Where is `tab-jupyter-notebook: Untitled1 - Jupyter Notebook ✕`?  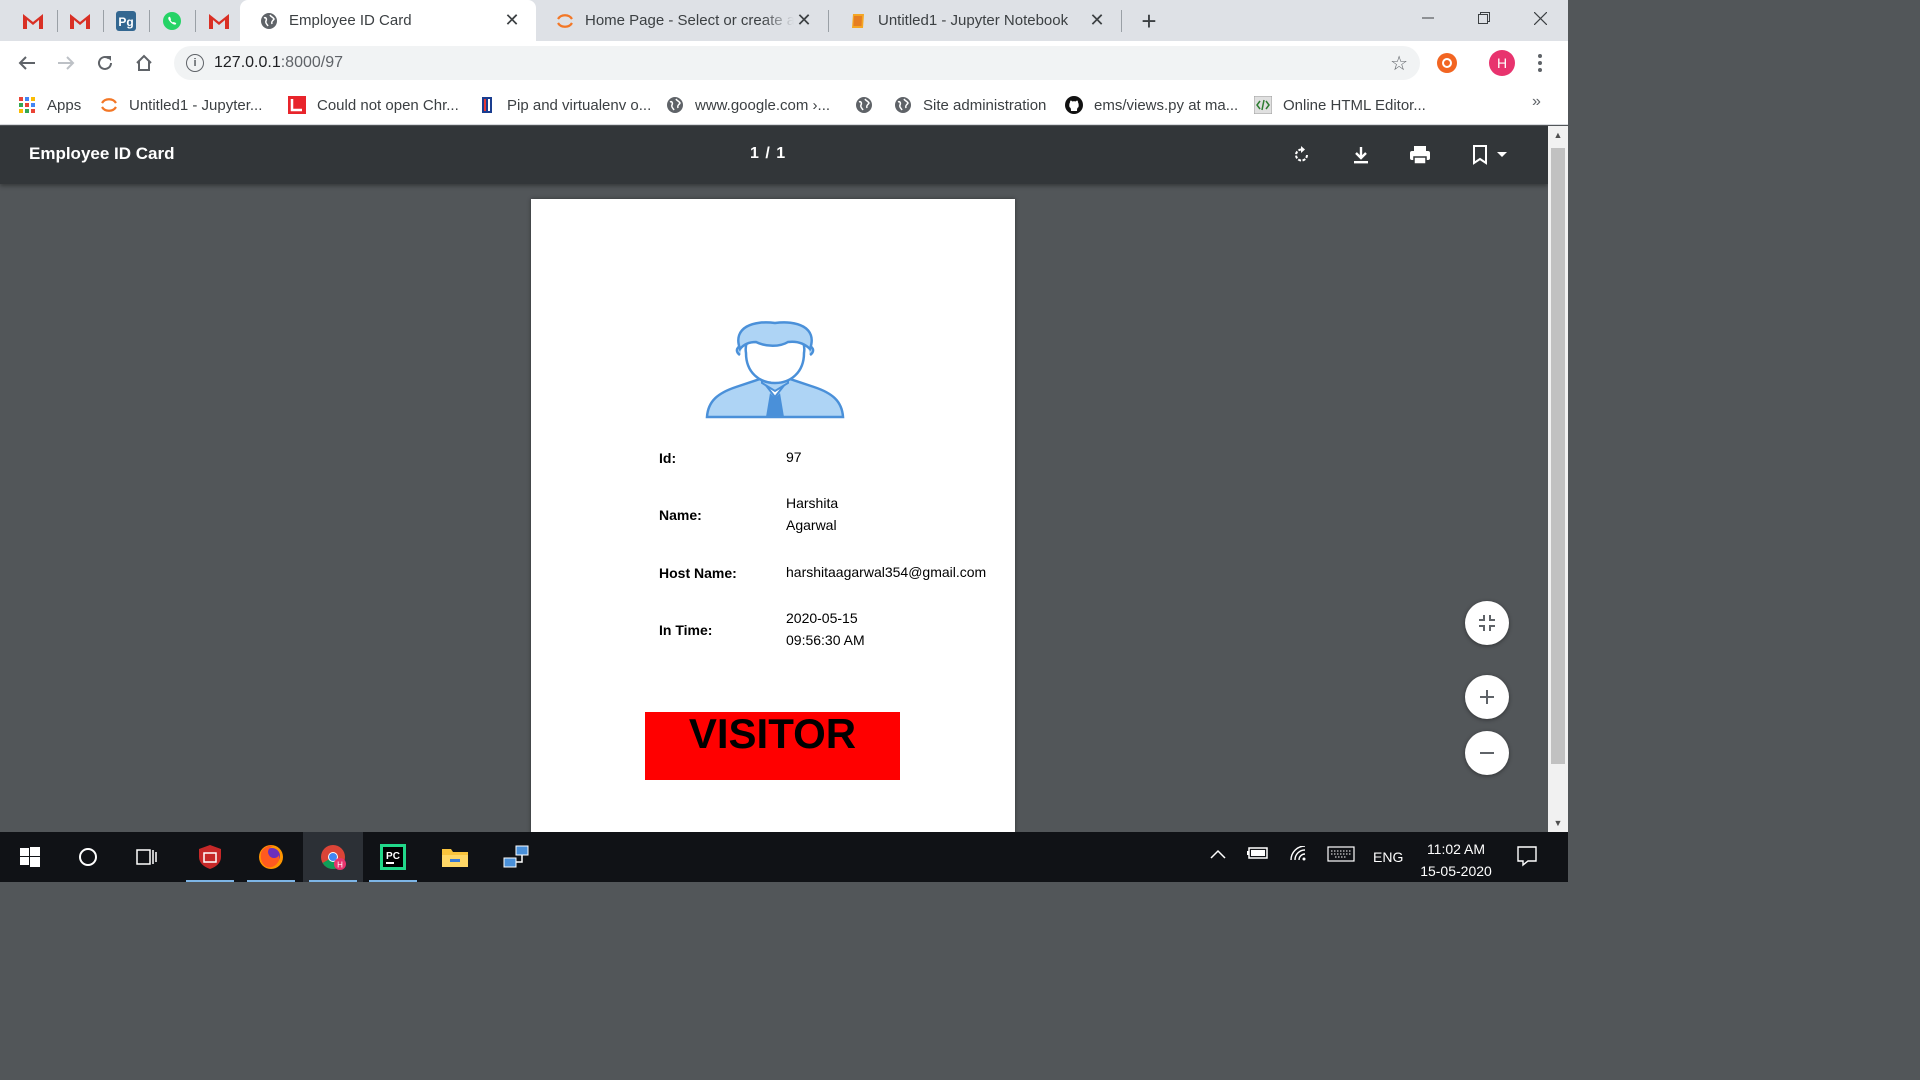 tab-jupyter-notebook: Untitled1 - Jupyter Notebook ✕ is located at coordinates (975, 20).